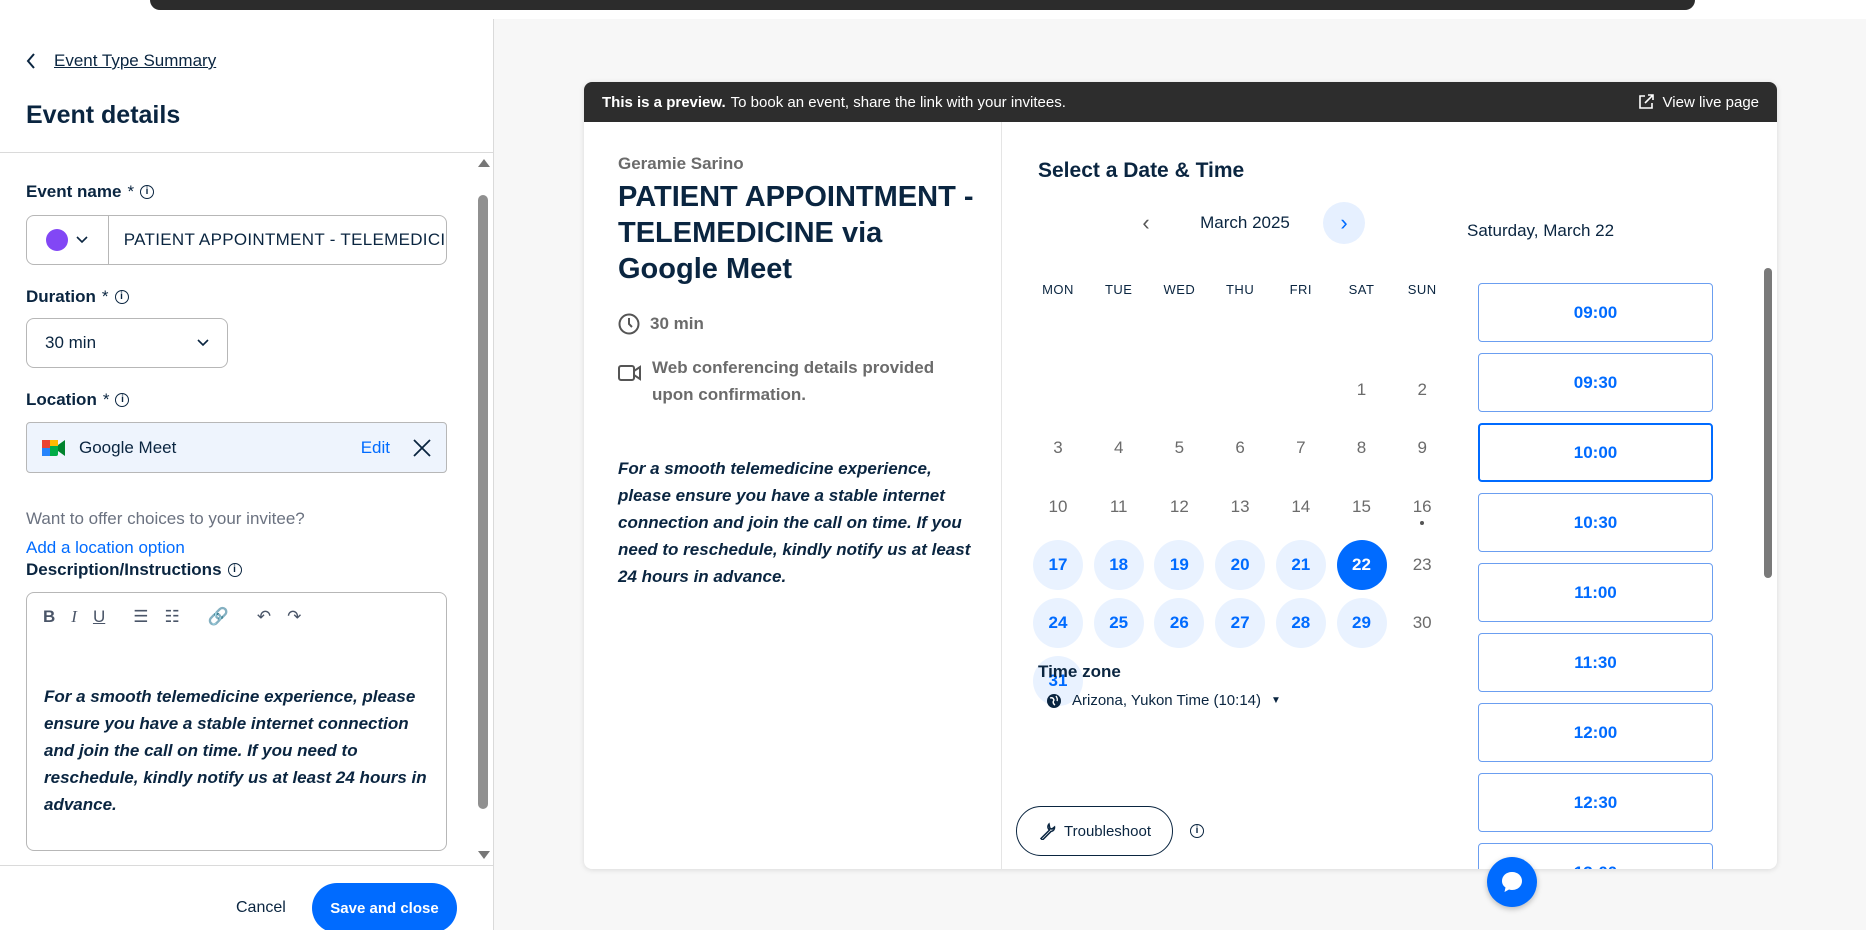 This screenshot has width=1866, height=930. Describe the element at coordinates (483, 502) in the screenshot. I see `scrollbar-thumb` at that location.